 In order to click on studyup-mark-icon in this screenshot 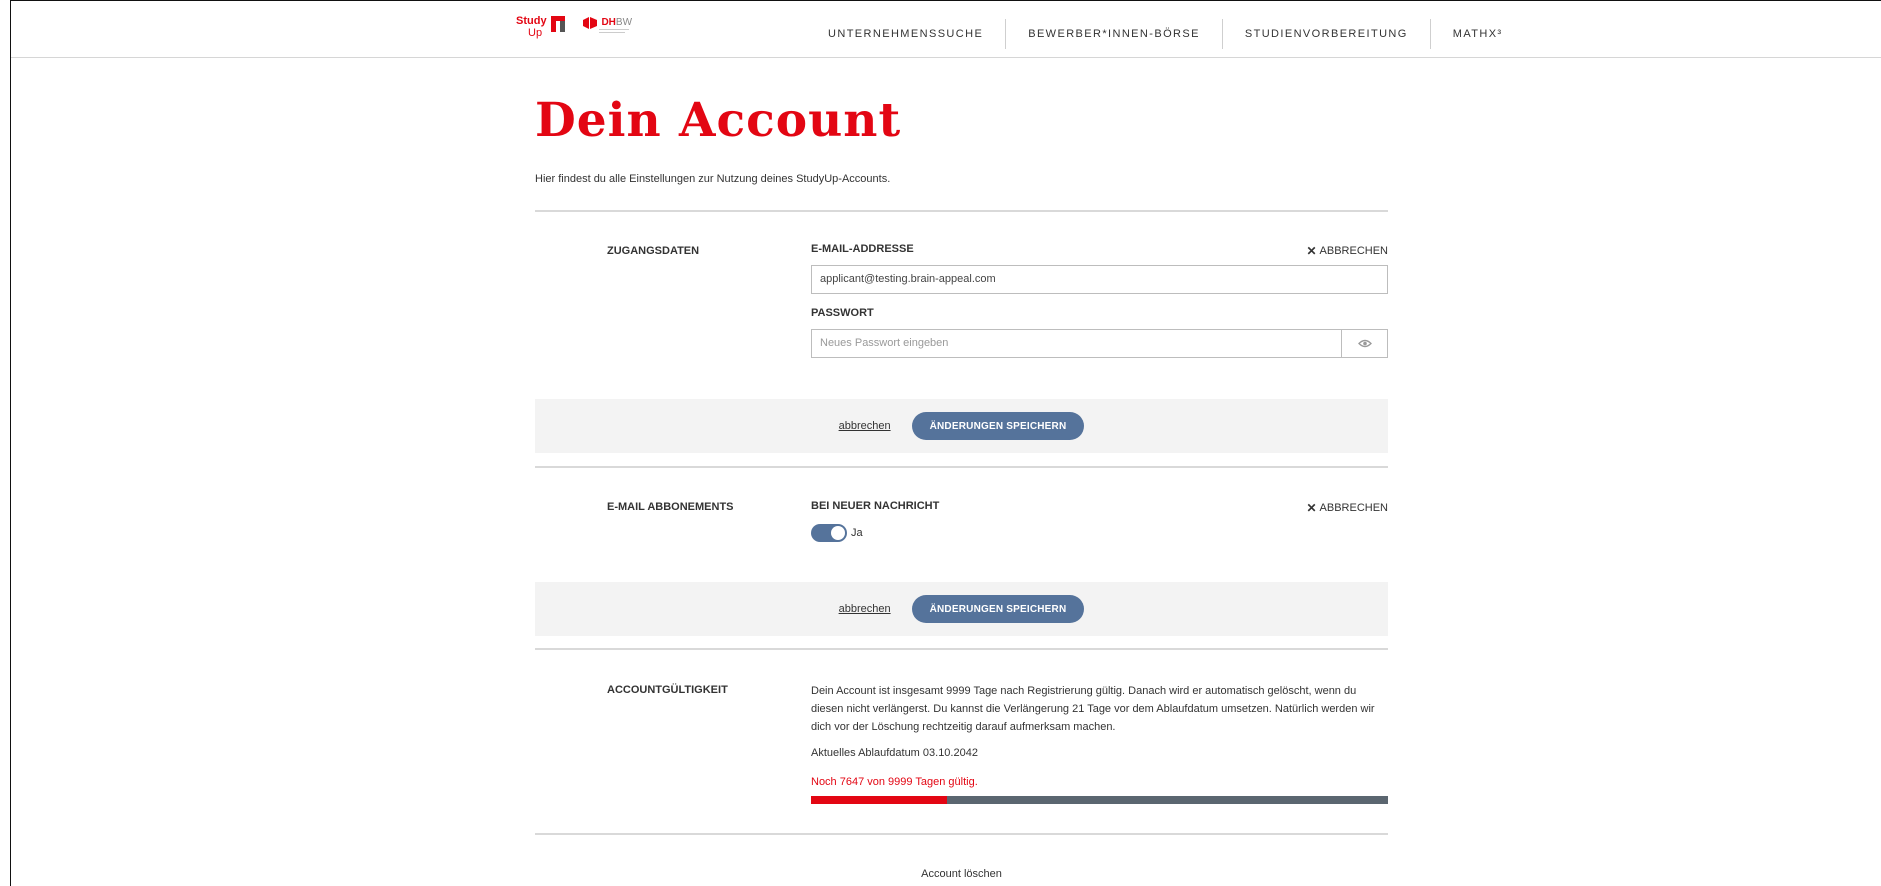, I will do `click(557, 24)`.